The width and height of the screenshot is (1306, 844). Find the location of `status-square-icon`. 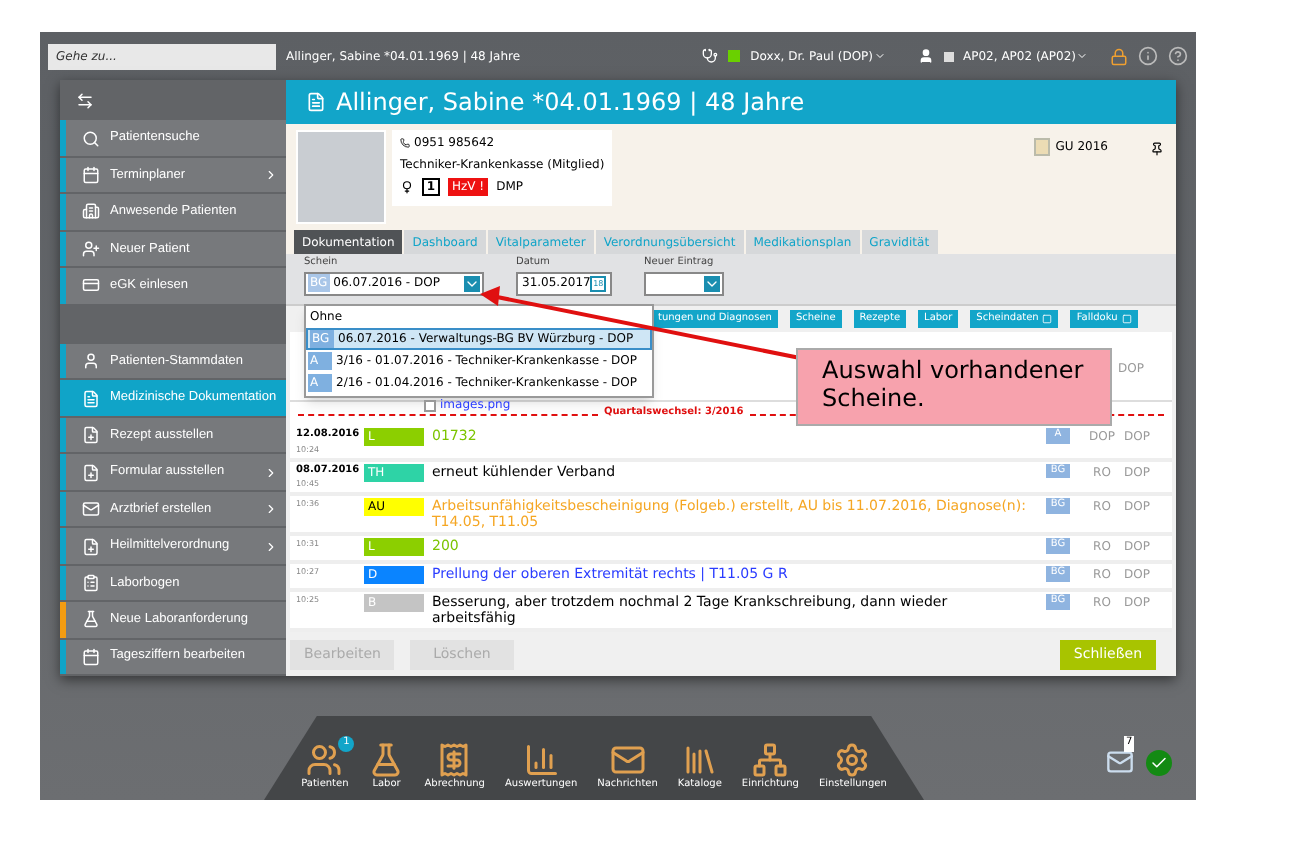

status-square-icon is located at coordinates (734, 56).